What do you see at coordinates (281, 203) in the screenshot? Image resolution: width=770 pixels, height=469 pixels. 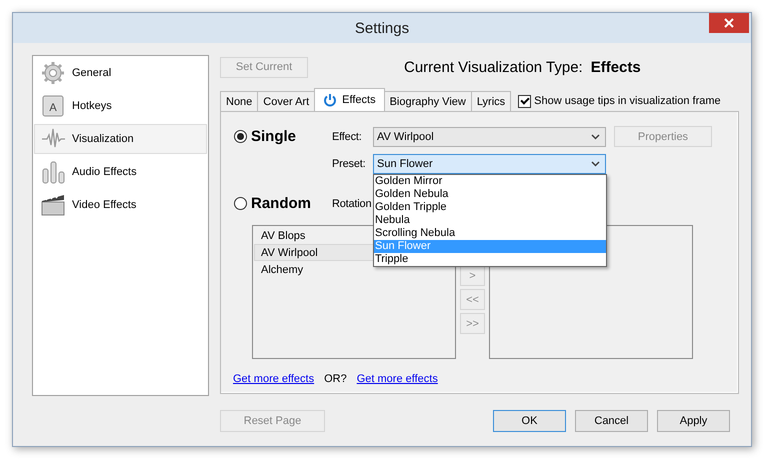 I see `random-mode-label: Random` at bounding box center [281, 203].